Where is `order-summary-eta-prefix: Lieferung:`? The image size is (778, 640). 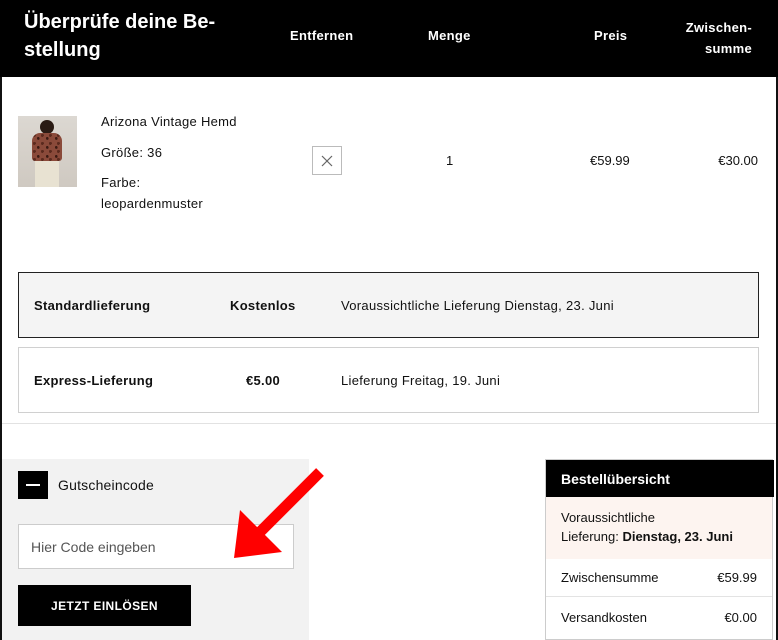
order-summary-eta-prefix: Lieferung: is located at coordinates (592, 536).